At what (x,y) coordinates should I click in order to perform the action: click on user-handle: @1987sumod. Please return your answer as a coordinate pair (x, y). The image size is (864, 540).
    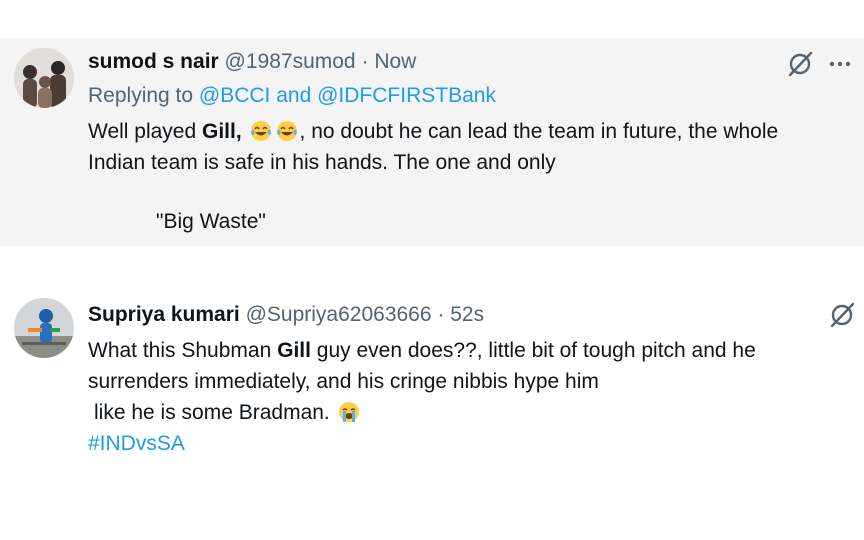
    Looking at the image, I should click on (290, 61).